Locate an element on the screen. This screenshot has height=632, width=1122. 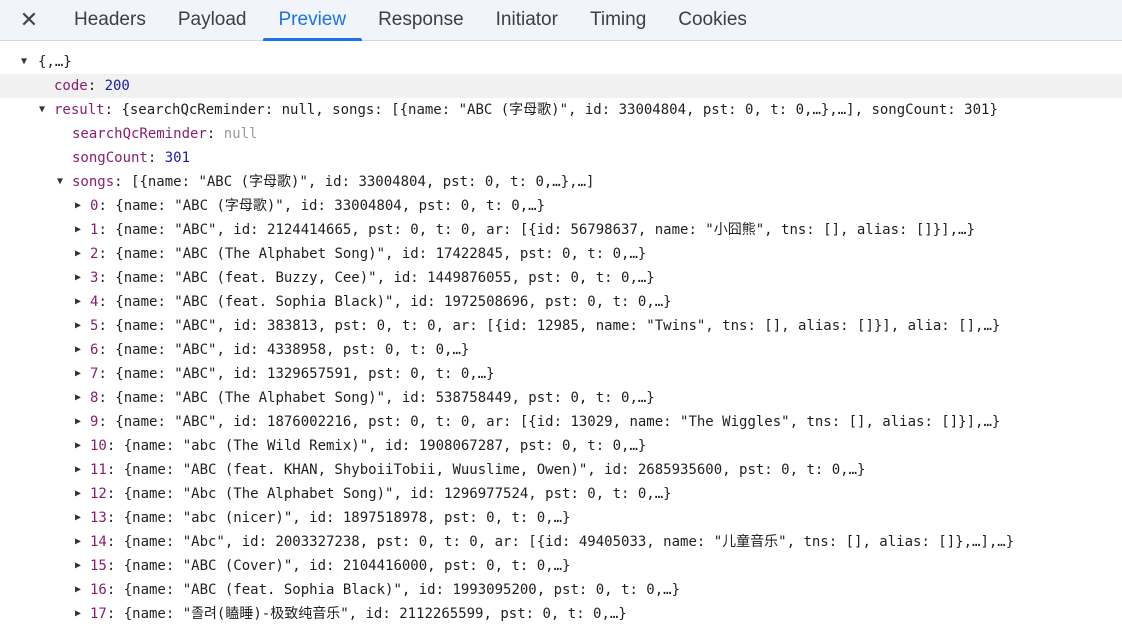
tab-response: Response is located at coordinates (421, 20).